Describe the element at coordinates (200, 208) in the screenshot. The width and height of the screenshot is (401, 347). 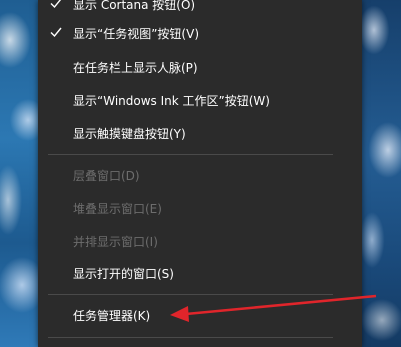
I see `menu-item-stack-windows: 堆叠显示窗口(E)` at that location.